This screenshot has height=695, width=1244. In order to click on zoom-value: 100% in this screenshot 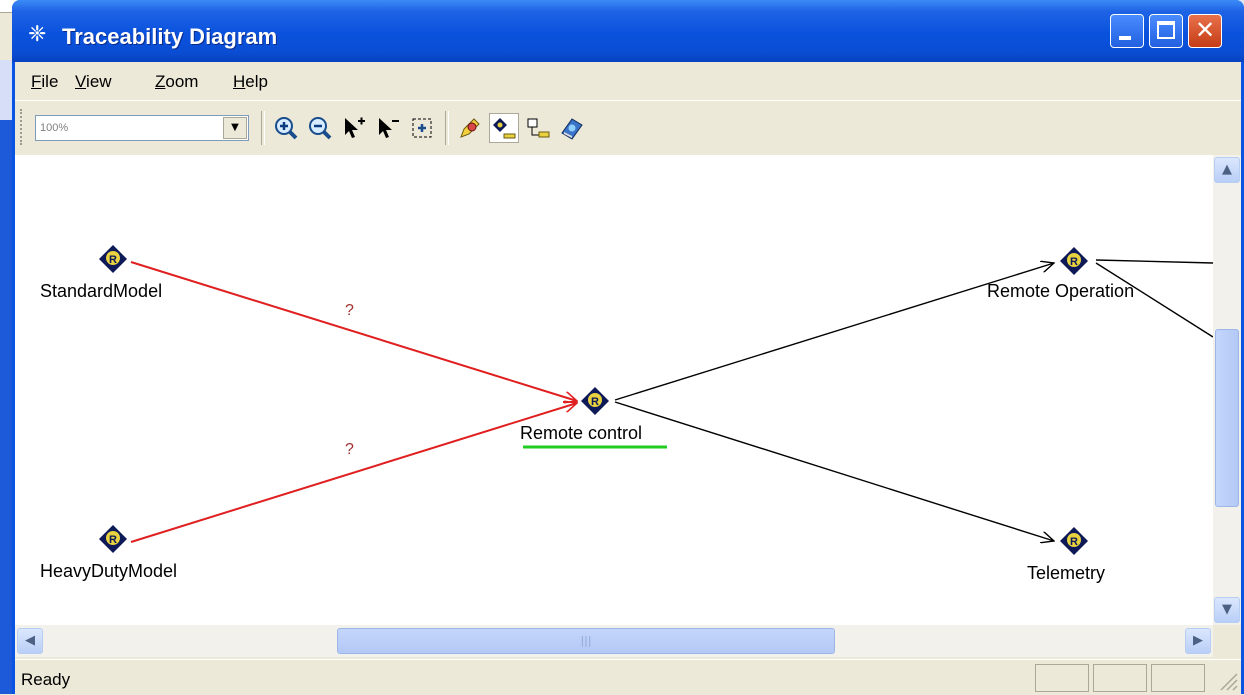, I will do `click(54, 128)`.